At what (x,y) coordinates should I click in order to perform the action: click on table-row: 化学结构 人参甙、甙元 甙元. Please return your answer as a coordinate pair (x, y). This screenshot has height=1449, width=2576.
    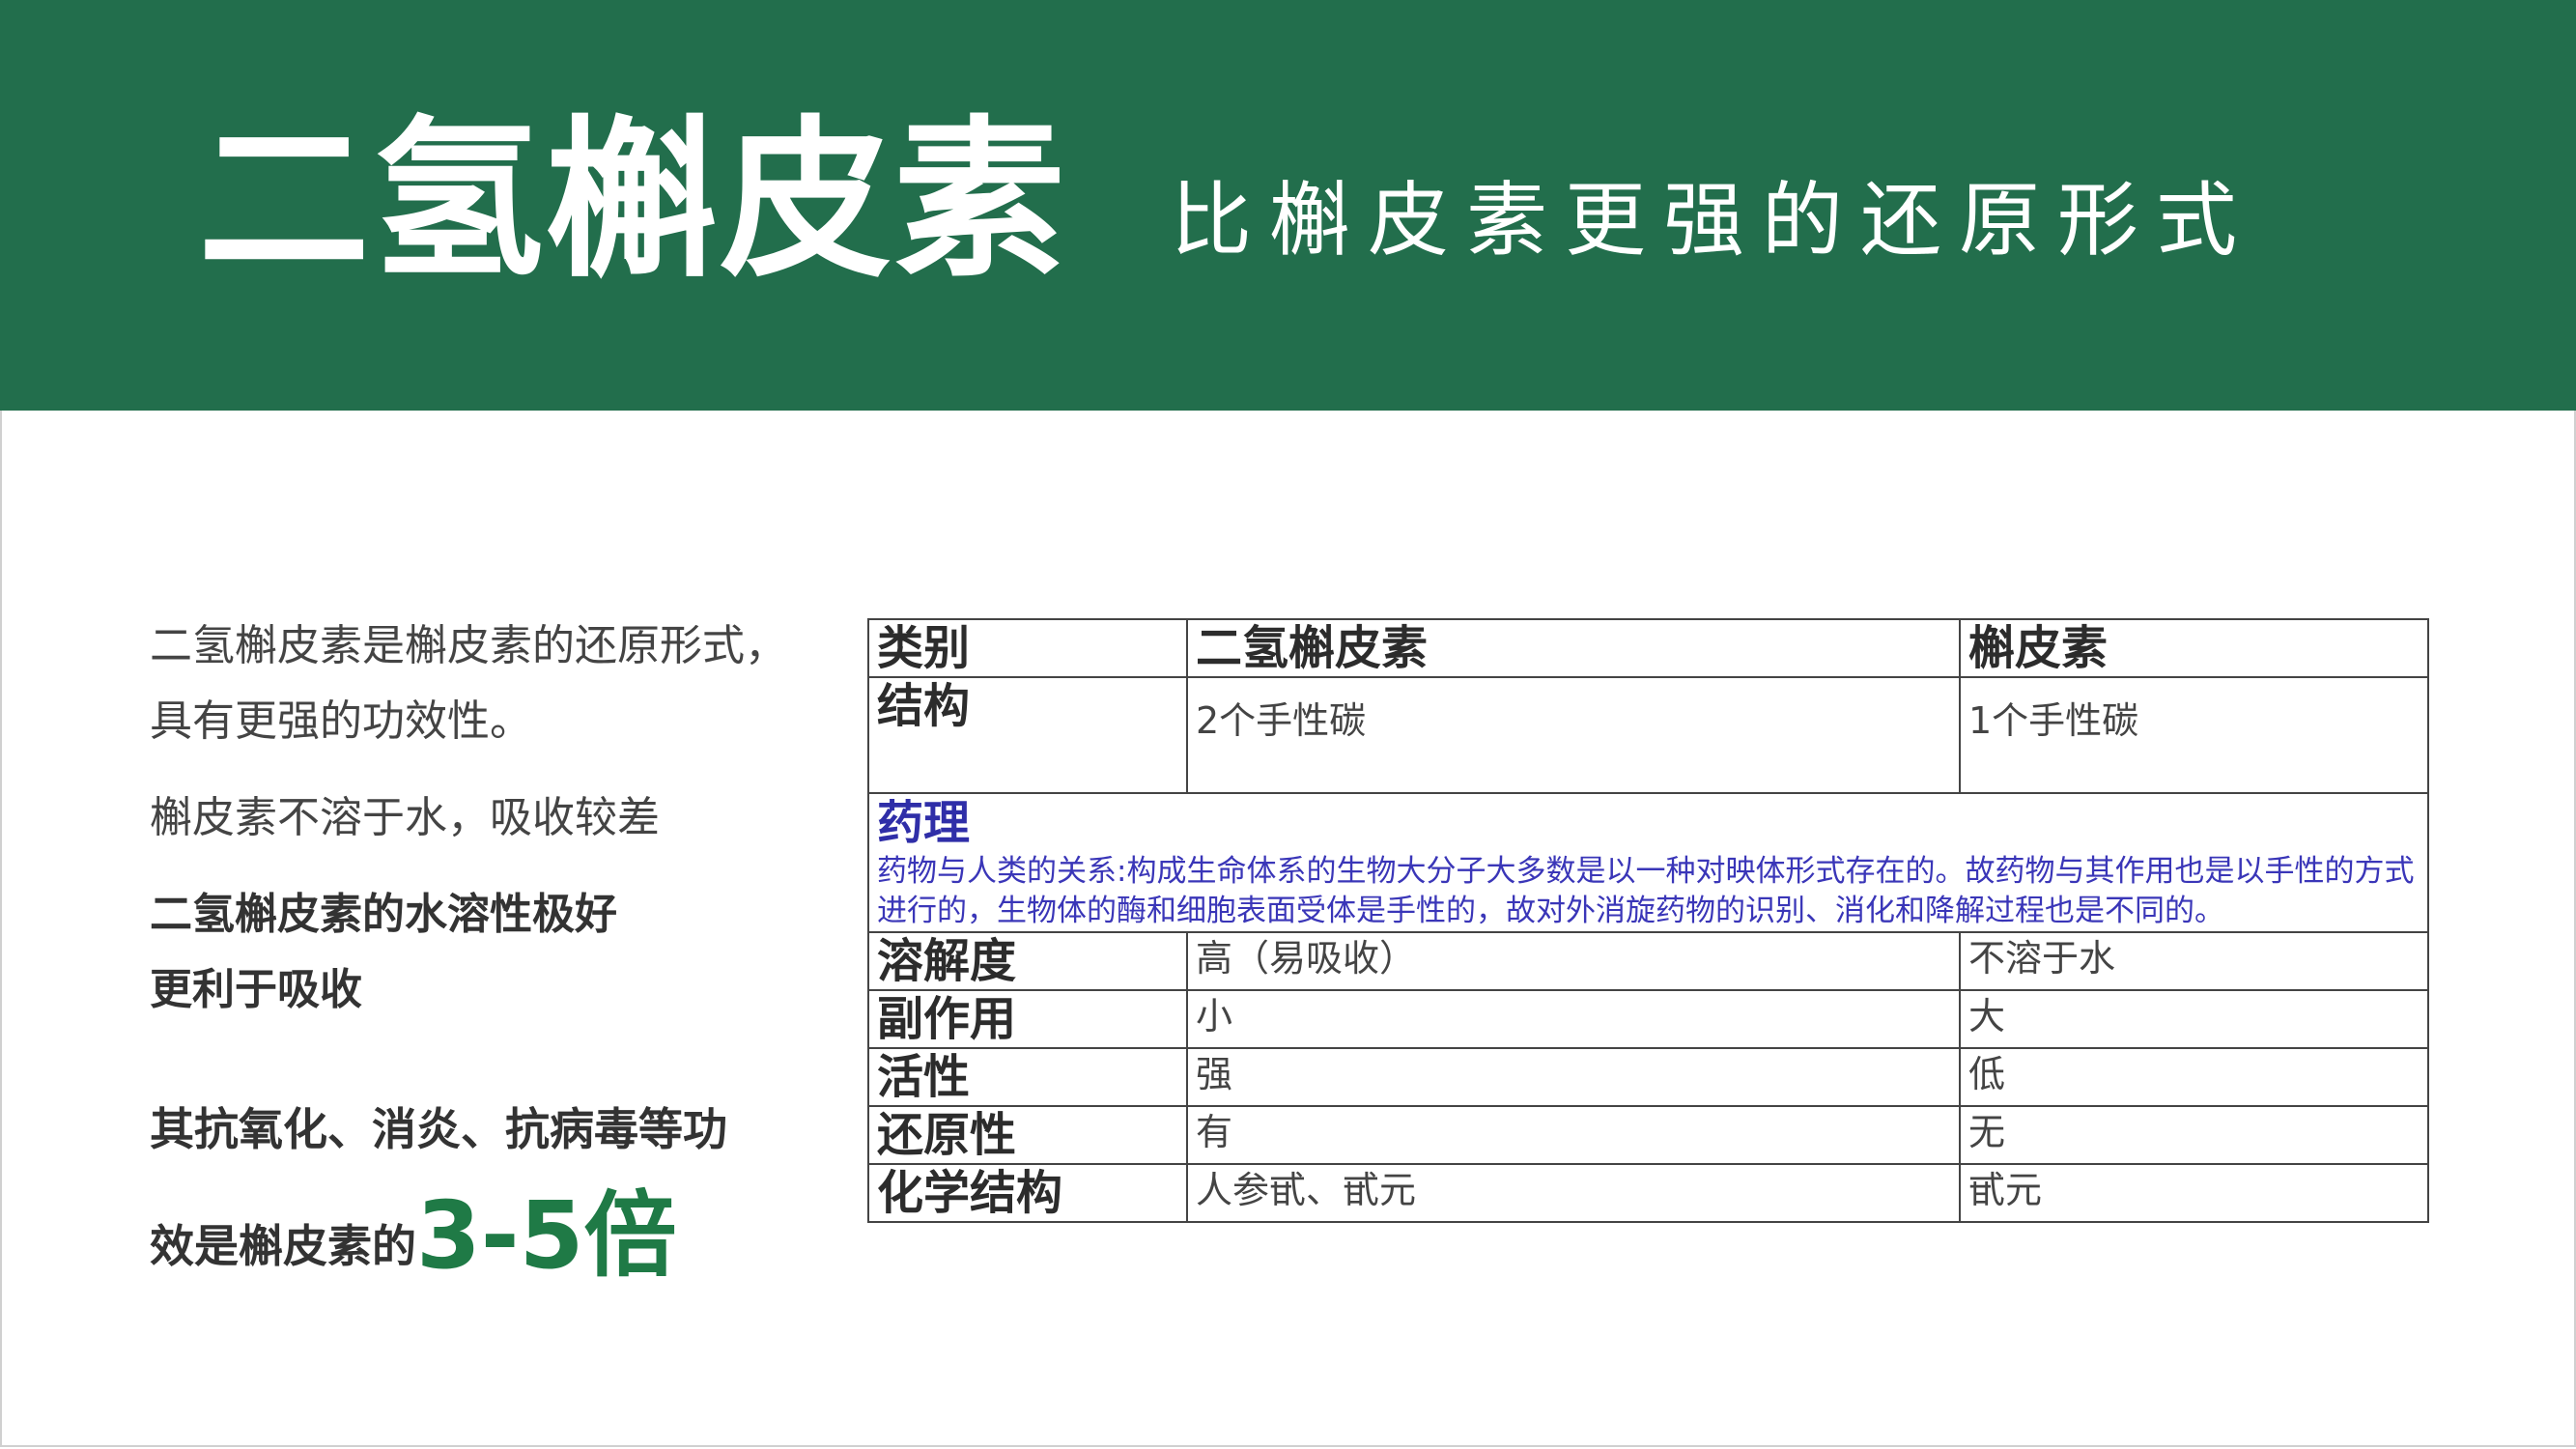
    Looking at the image, I should click on (1648, 1193).